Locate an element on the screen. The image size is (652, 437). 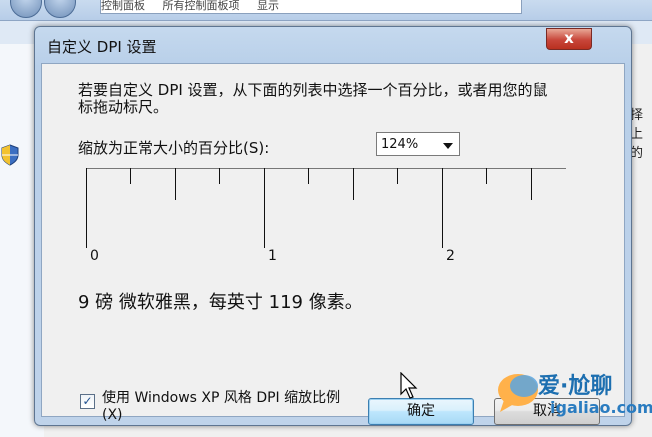
mouse-pointer-icon is located at coordinates (410, 385).